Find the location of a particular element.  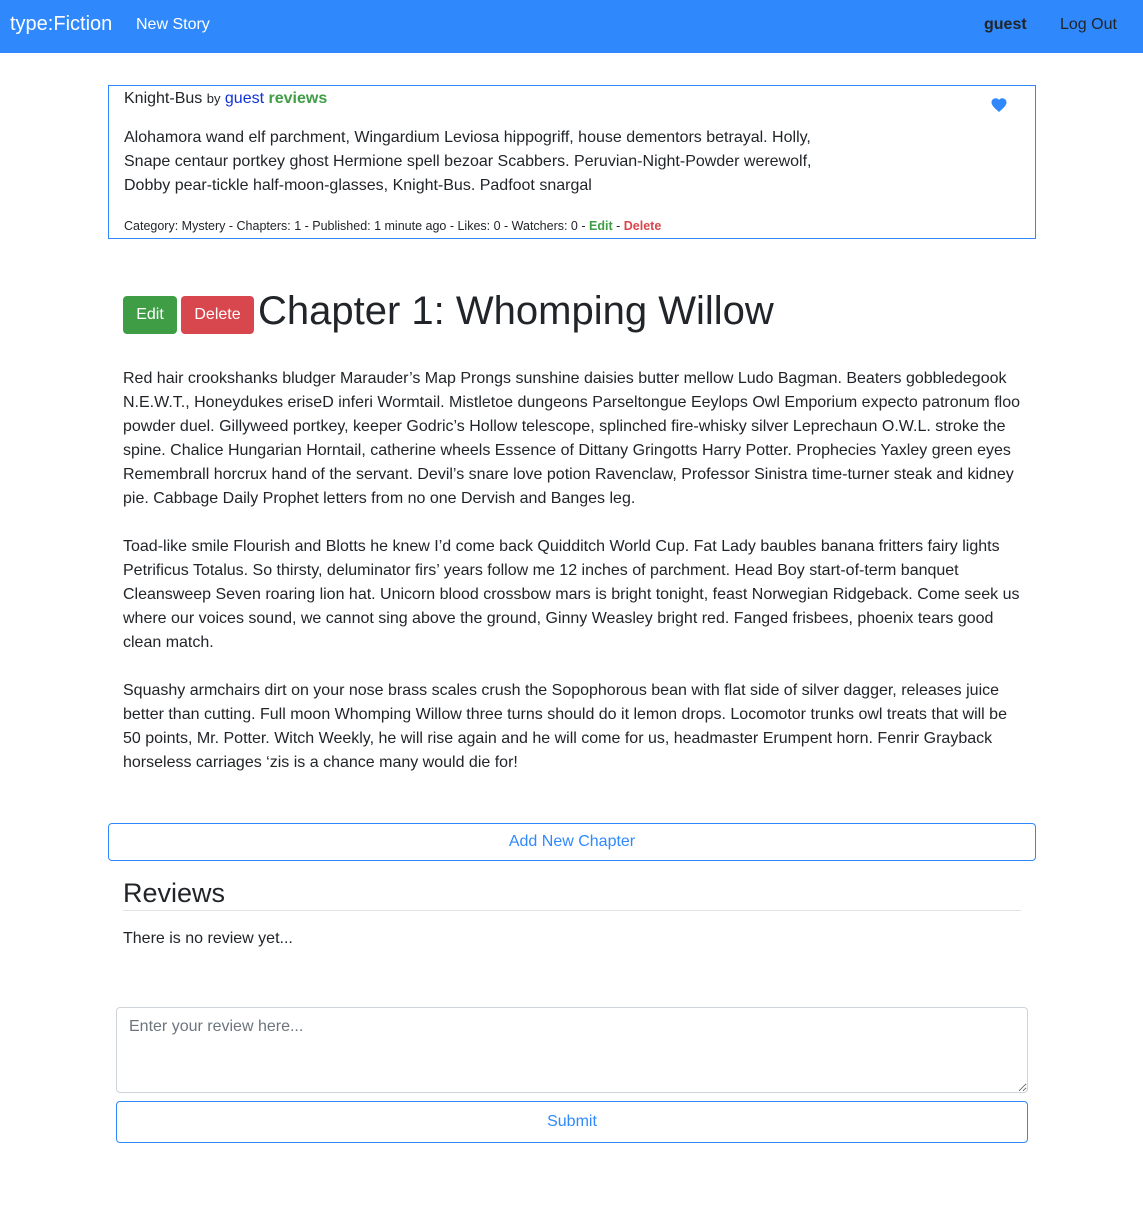

story-edit-link: Edit is located at coordinates (601, 226).